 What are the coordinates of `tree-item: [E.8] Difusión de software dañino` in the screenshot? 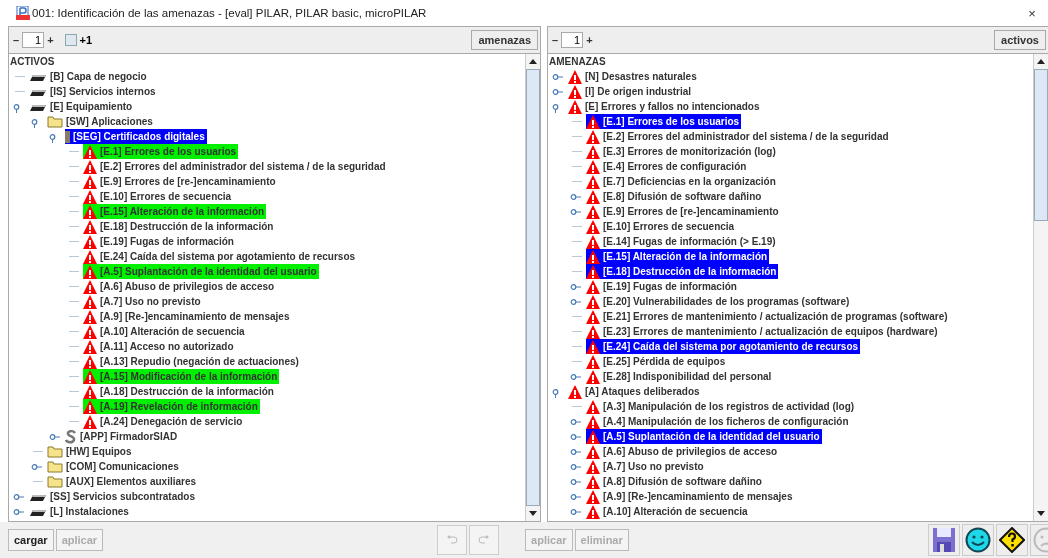 It's located at (675, 196).